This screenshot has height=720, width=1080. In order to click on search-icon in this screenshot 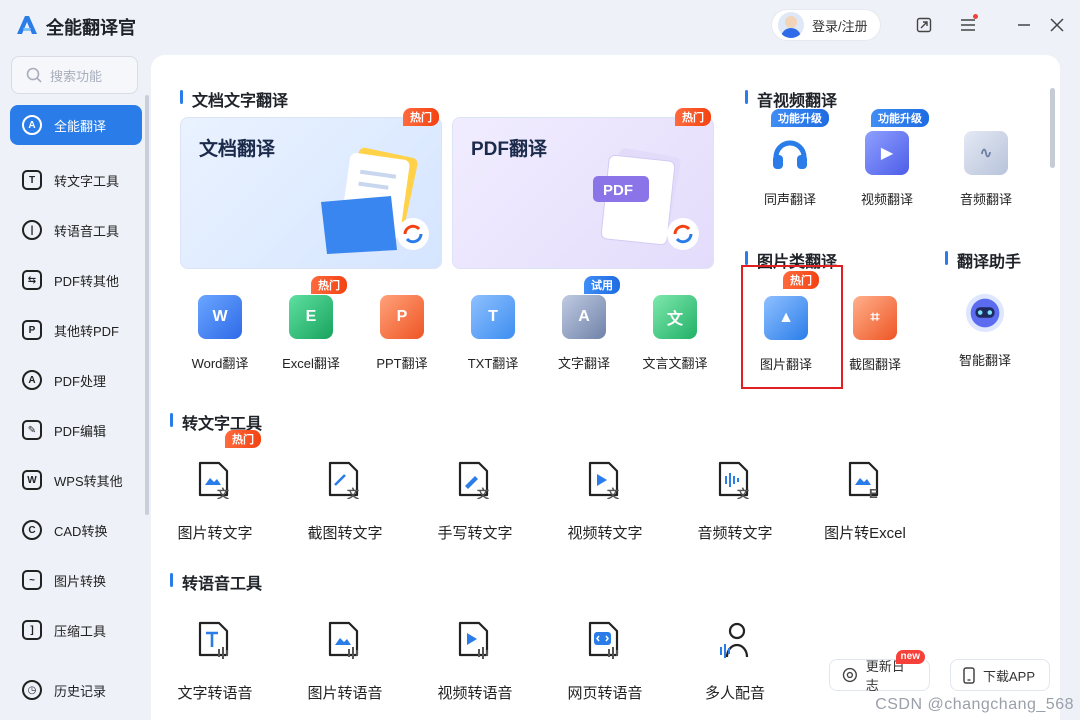, I will do `click(34, 75)`.